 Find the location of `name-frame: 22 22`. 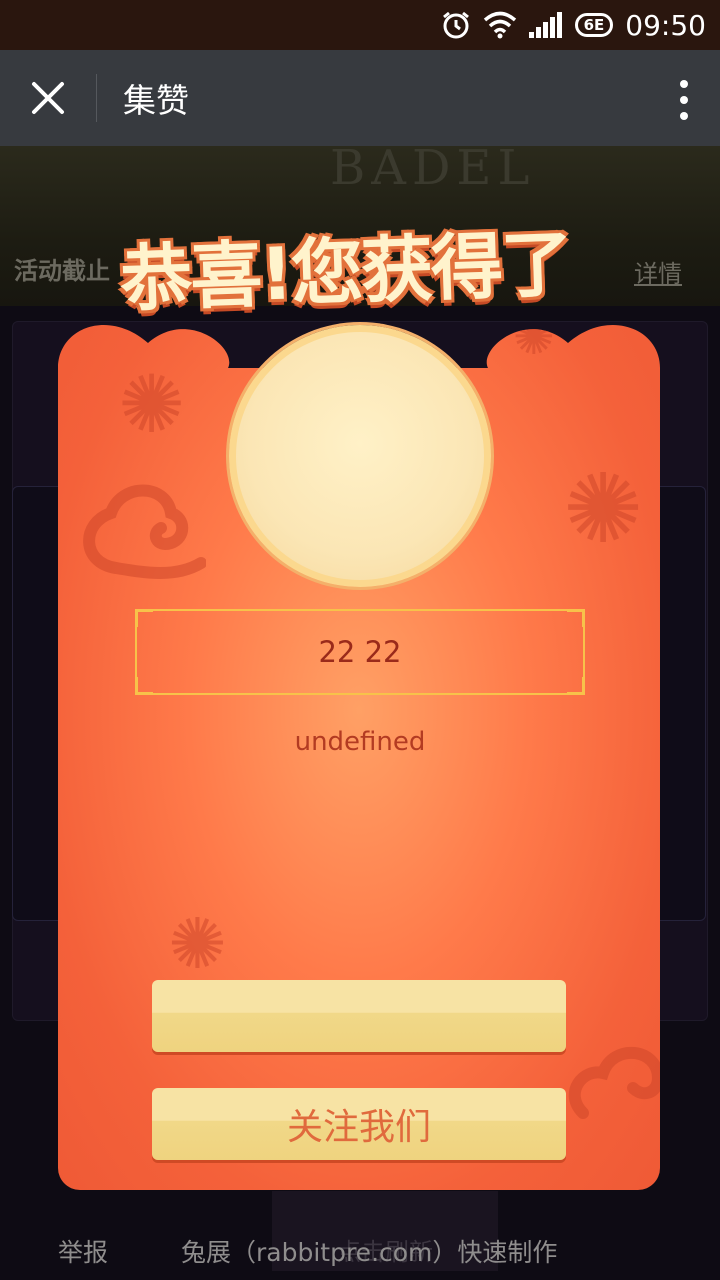

name-frame: 22 22 is located at coordinates (360, 652).